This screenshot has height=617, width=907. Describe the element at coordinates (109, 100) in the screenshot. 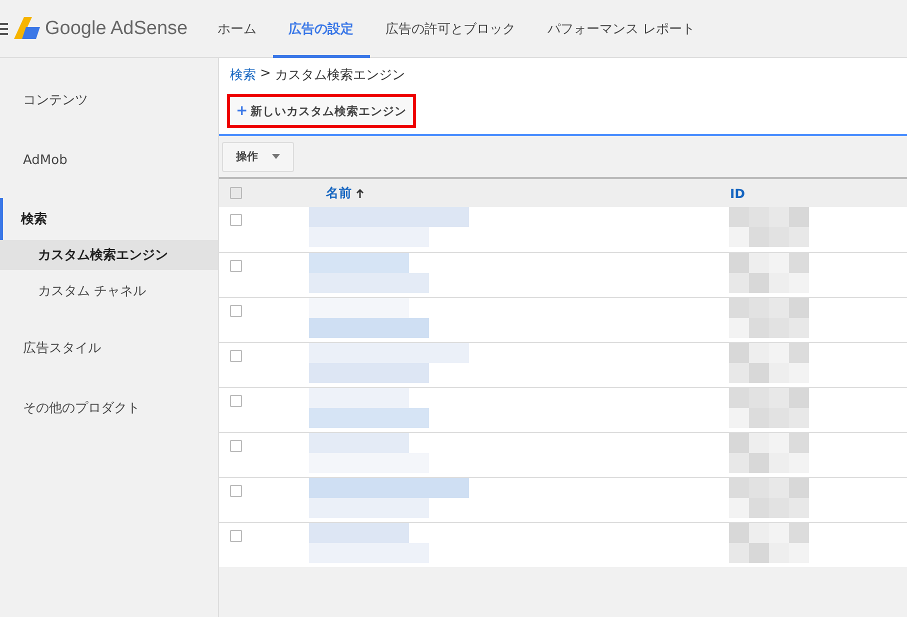

I see `sidebar-item: コンテンツ` at that location.